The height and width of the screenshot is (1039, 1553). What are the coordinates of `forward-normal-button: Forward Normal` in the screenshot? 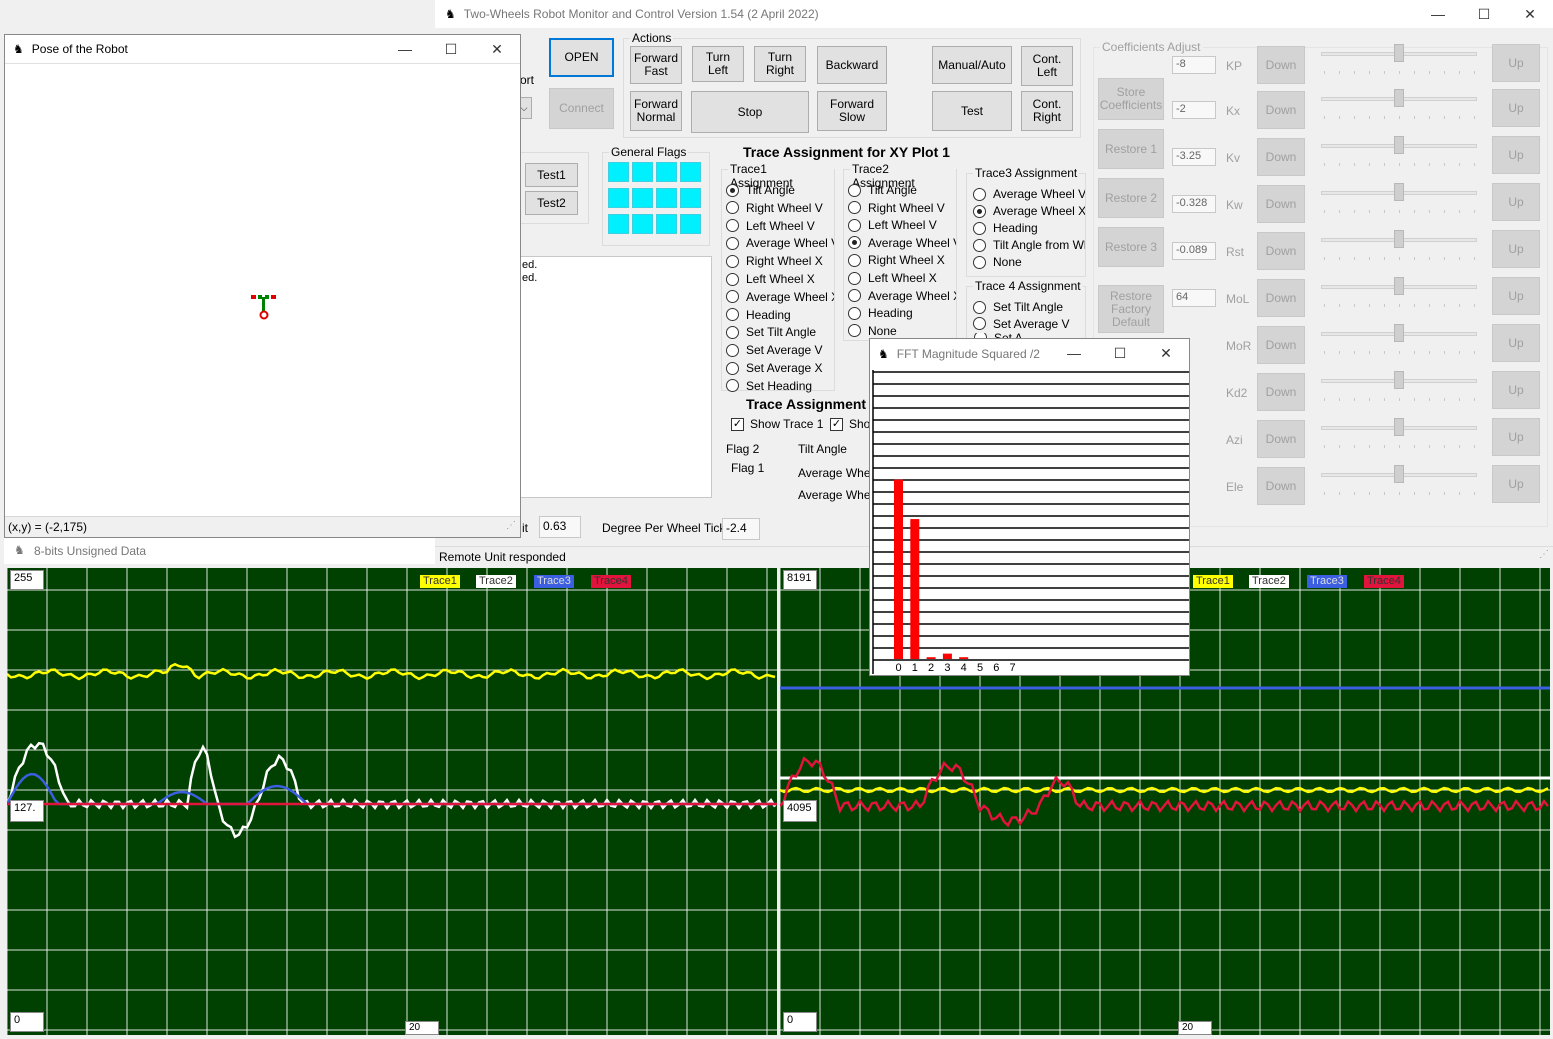 It's located at (656, 111).